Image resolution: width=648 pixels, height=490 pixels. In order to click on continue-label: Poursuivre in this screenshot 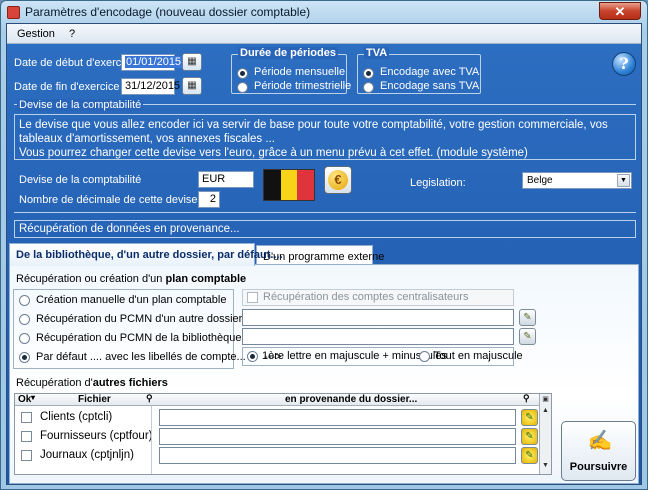, I will do `click(598, 467)`.